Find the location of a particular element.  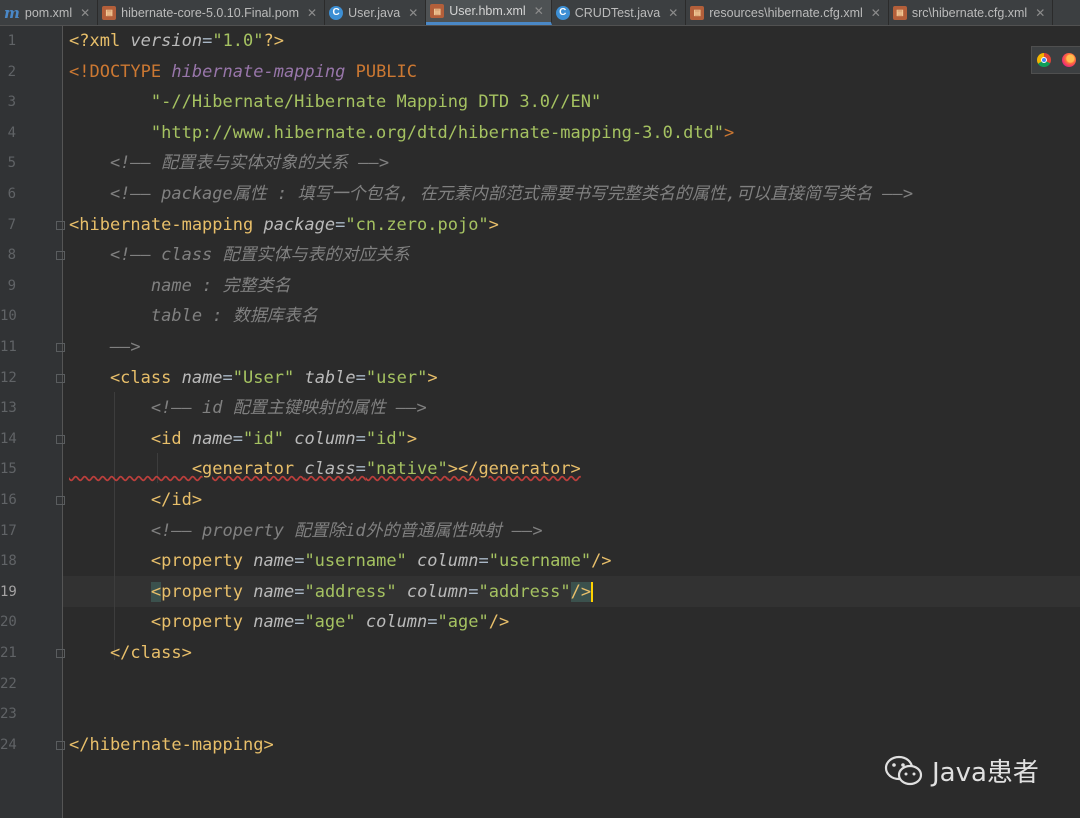

line-number: 4 is located at coordinates (11, 132).